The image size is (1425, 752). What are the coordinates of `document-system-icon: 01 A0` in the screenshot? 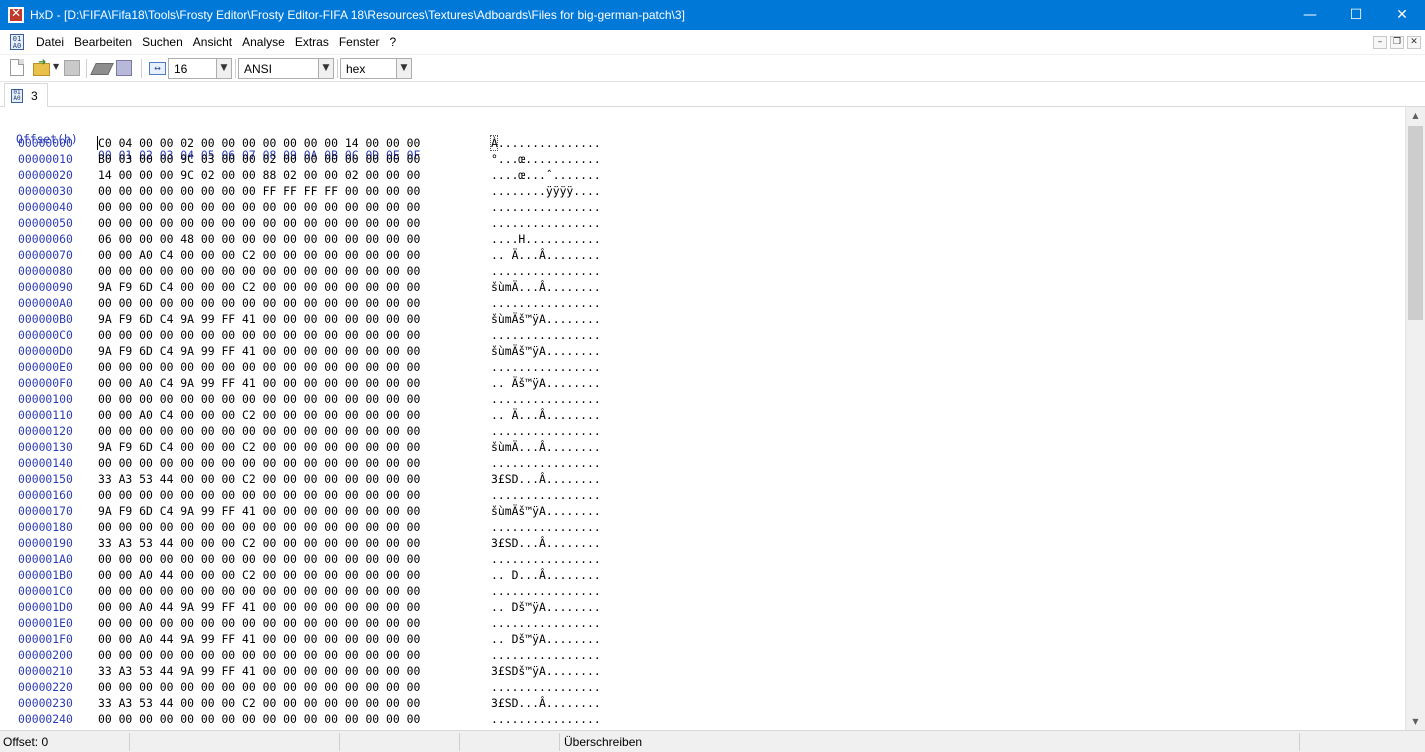 It's located at (17, 42).